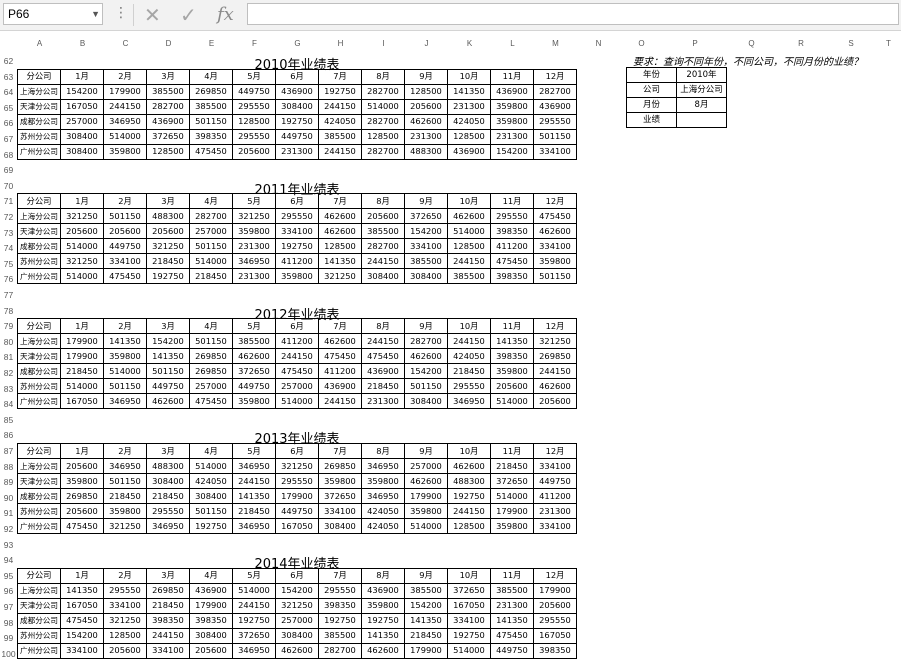 The image size is (901, 662). I want to click on row-header: 70, so click(8, 187).